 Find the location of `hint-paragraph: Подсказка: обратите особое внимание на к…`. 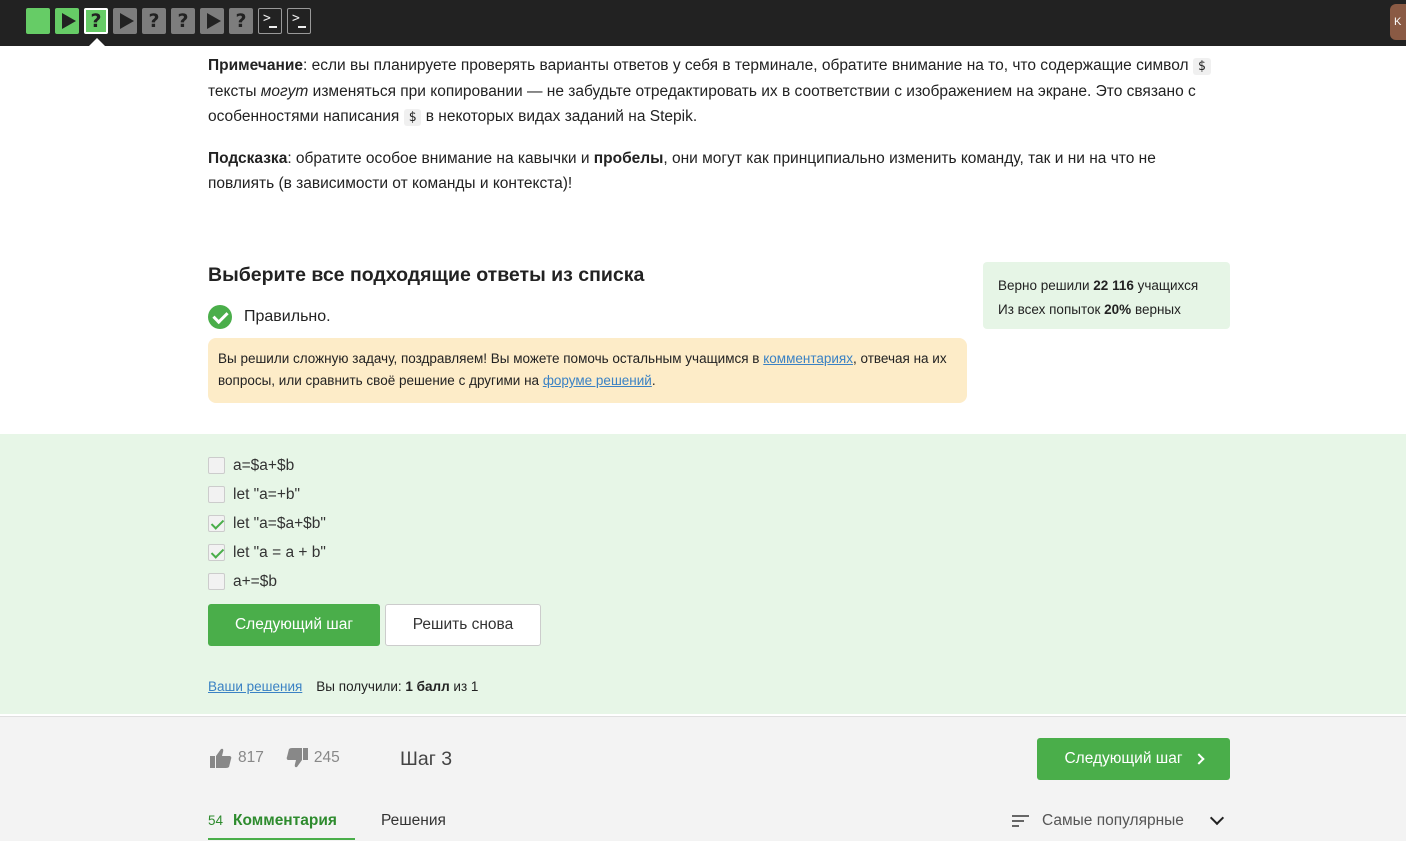

hint-paragraph: Подсказка: обратите особое внимание на к… is located at coordinates (682, 171).